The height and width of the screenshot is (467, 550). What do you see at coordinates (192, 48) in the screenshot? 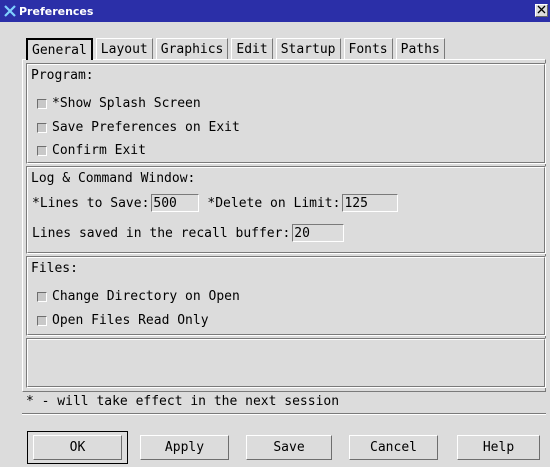
I see `tab-graphics: Graphics` at bounding box center [192, 48].